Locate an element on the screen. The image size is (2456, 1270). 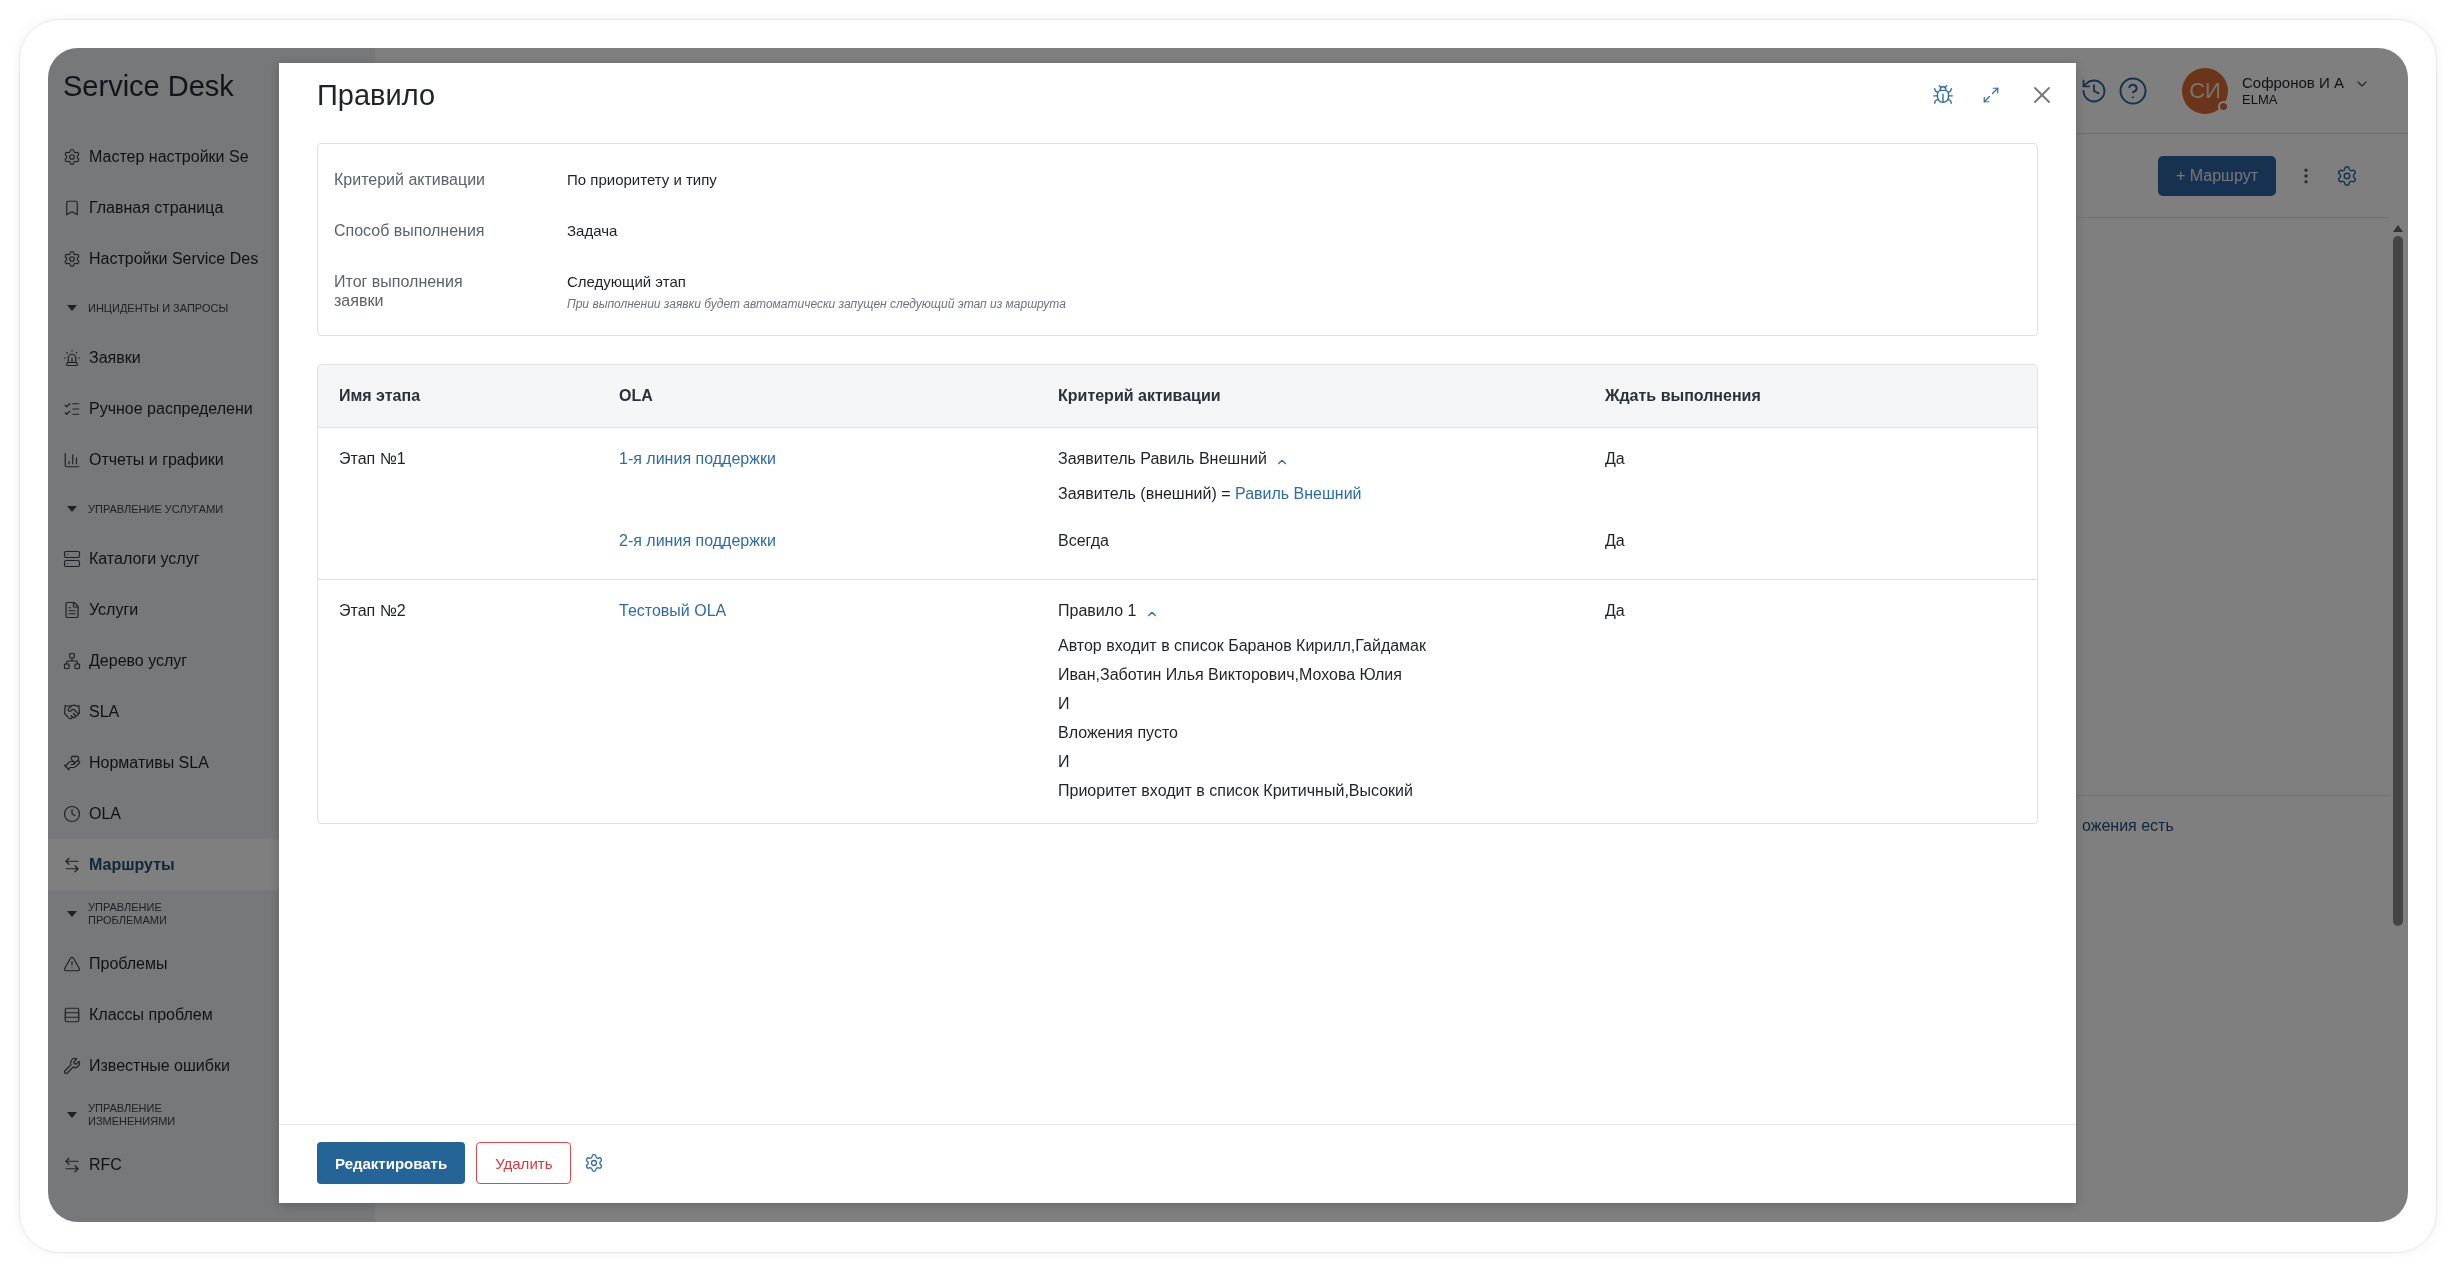
criterion-title: Правило 1 is located at coordinates (1097, 611).